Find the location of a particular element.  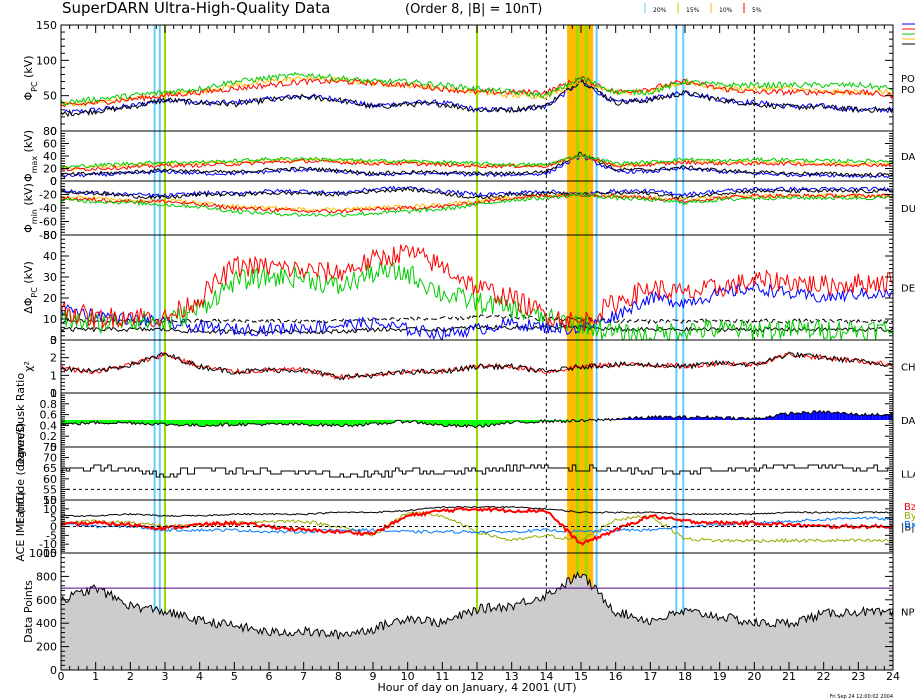

x-tick-label: 19 is located at coordinates (720, 676).